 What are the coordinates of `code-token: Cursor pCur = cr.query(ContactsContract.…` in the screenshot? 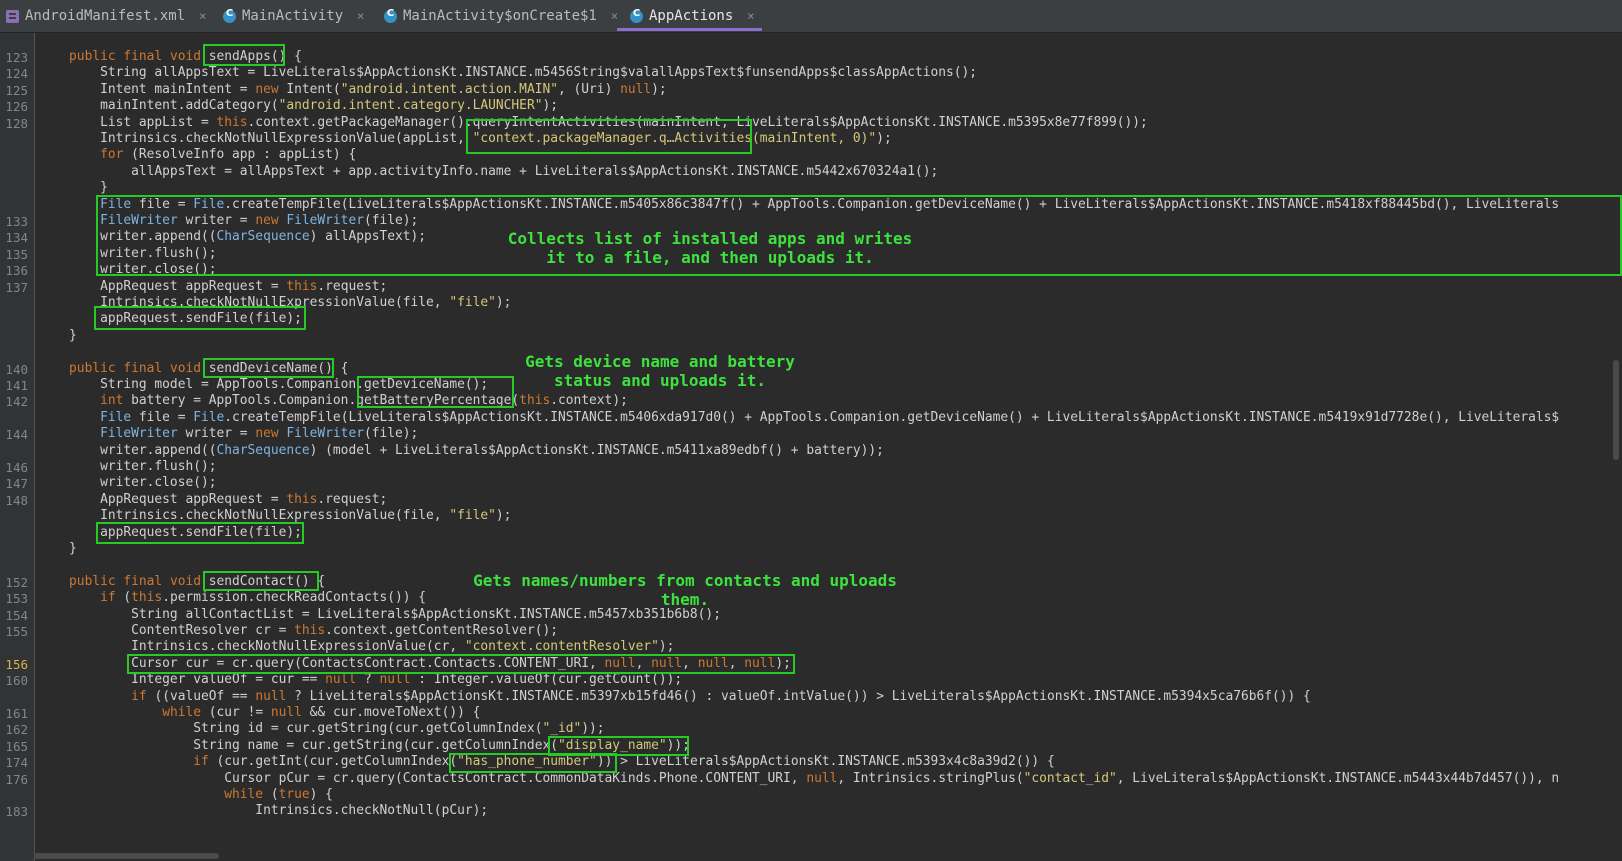 It's located at (422, 778).